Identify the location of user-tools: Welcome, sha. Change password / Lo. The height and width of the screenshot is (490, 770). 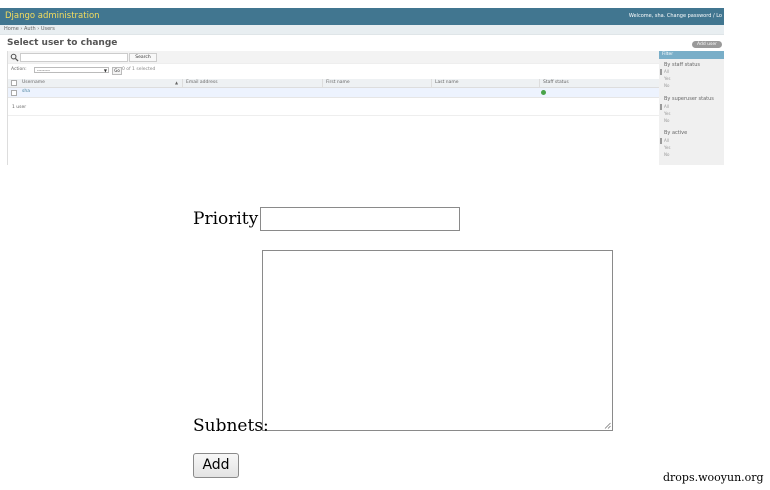
(675, 16).